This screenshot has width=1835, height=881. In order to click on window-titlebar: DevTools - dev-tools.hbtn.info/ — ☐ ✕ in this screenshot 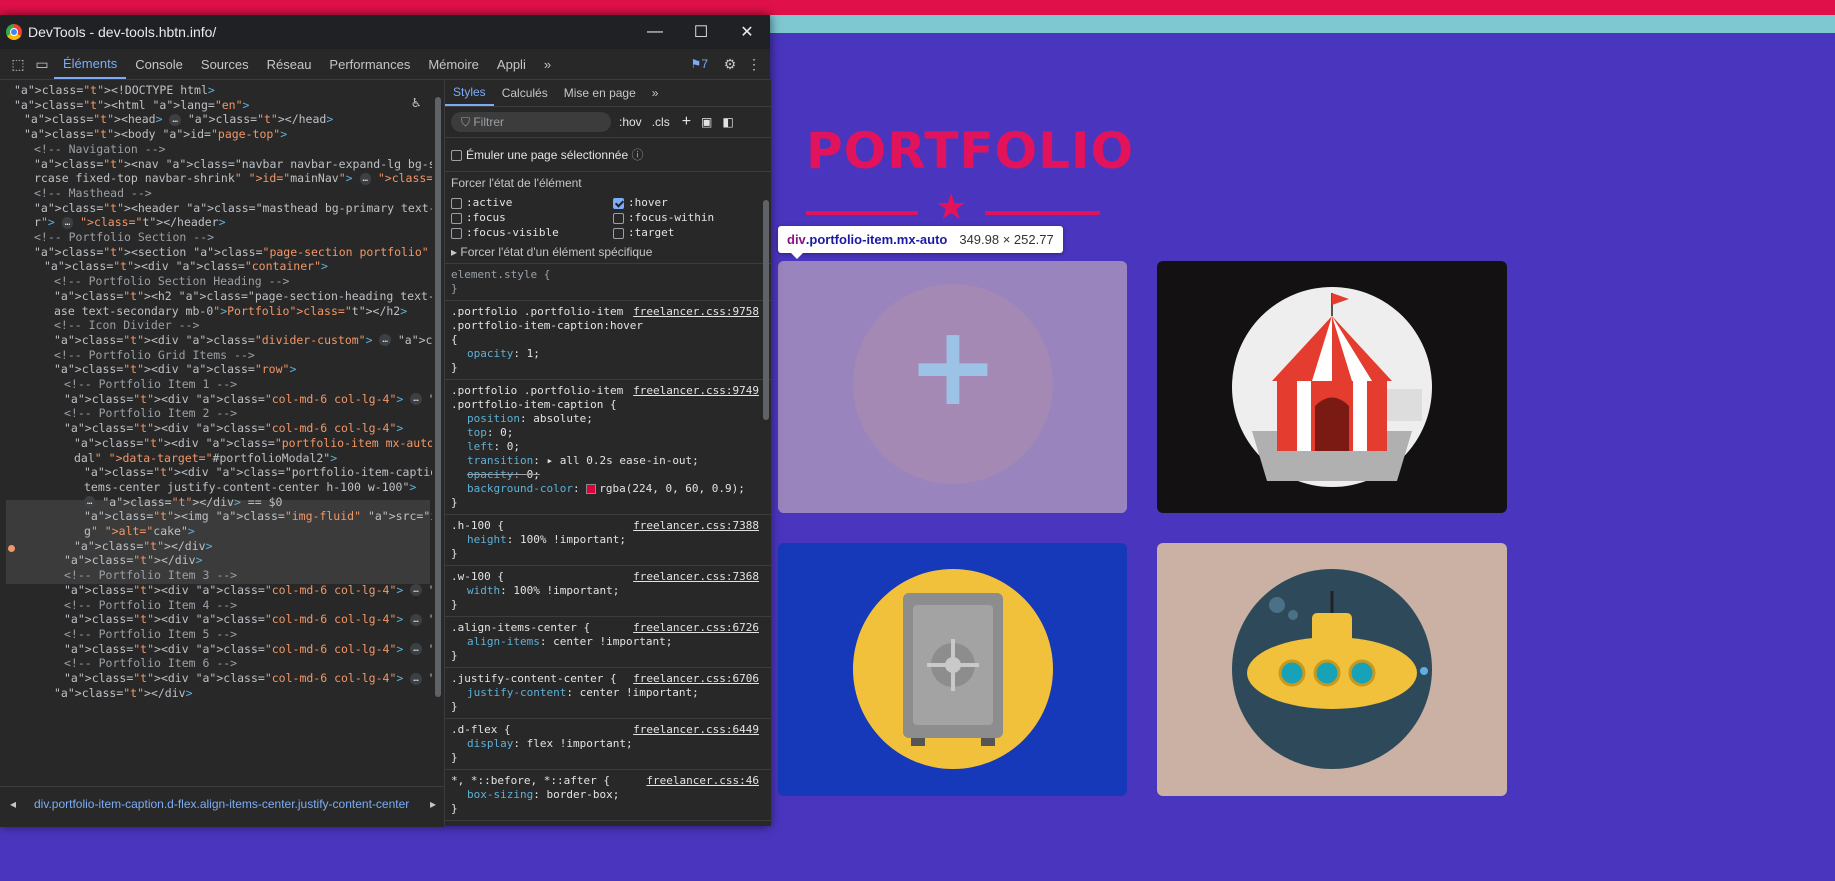, I will do `click(385, 32)`.